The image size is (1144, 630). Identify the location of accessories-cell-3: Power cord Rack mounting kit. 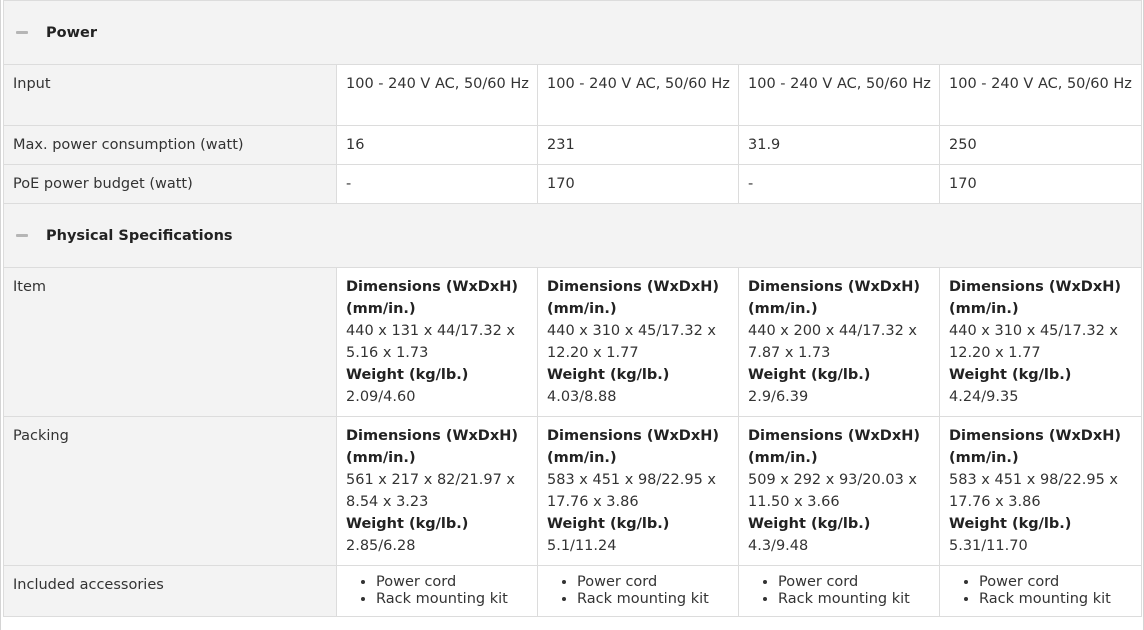
(839, 591).